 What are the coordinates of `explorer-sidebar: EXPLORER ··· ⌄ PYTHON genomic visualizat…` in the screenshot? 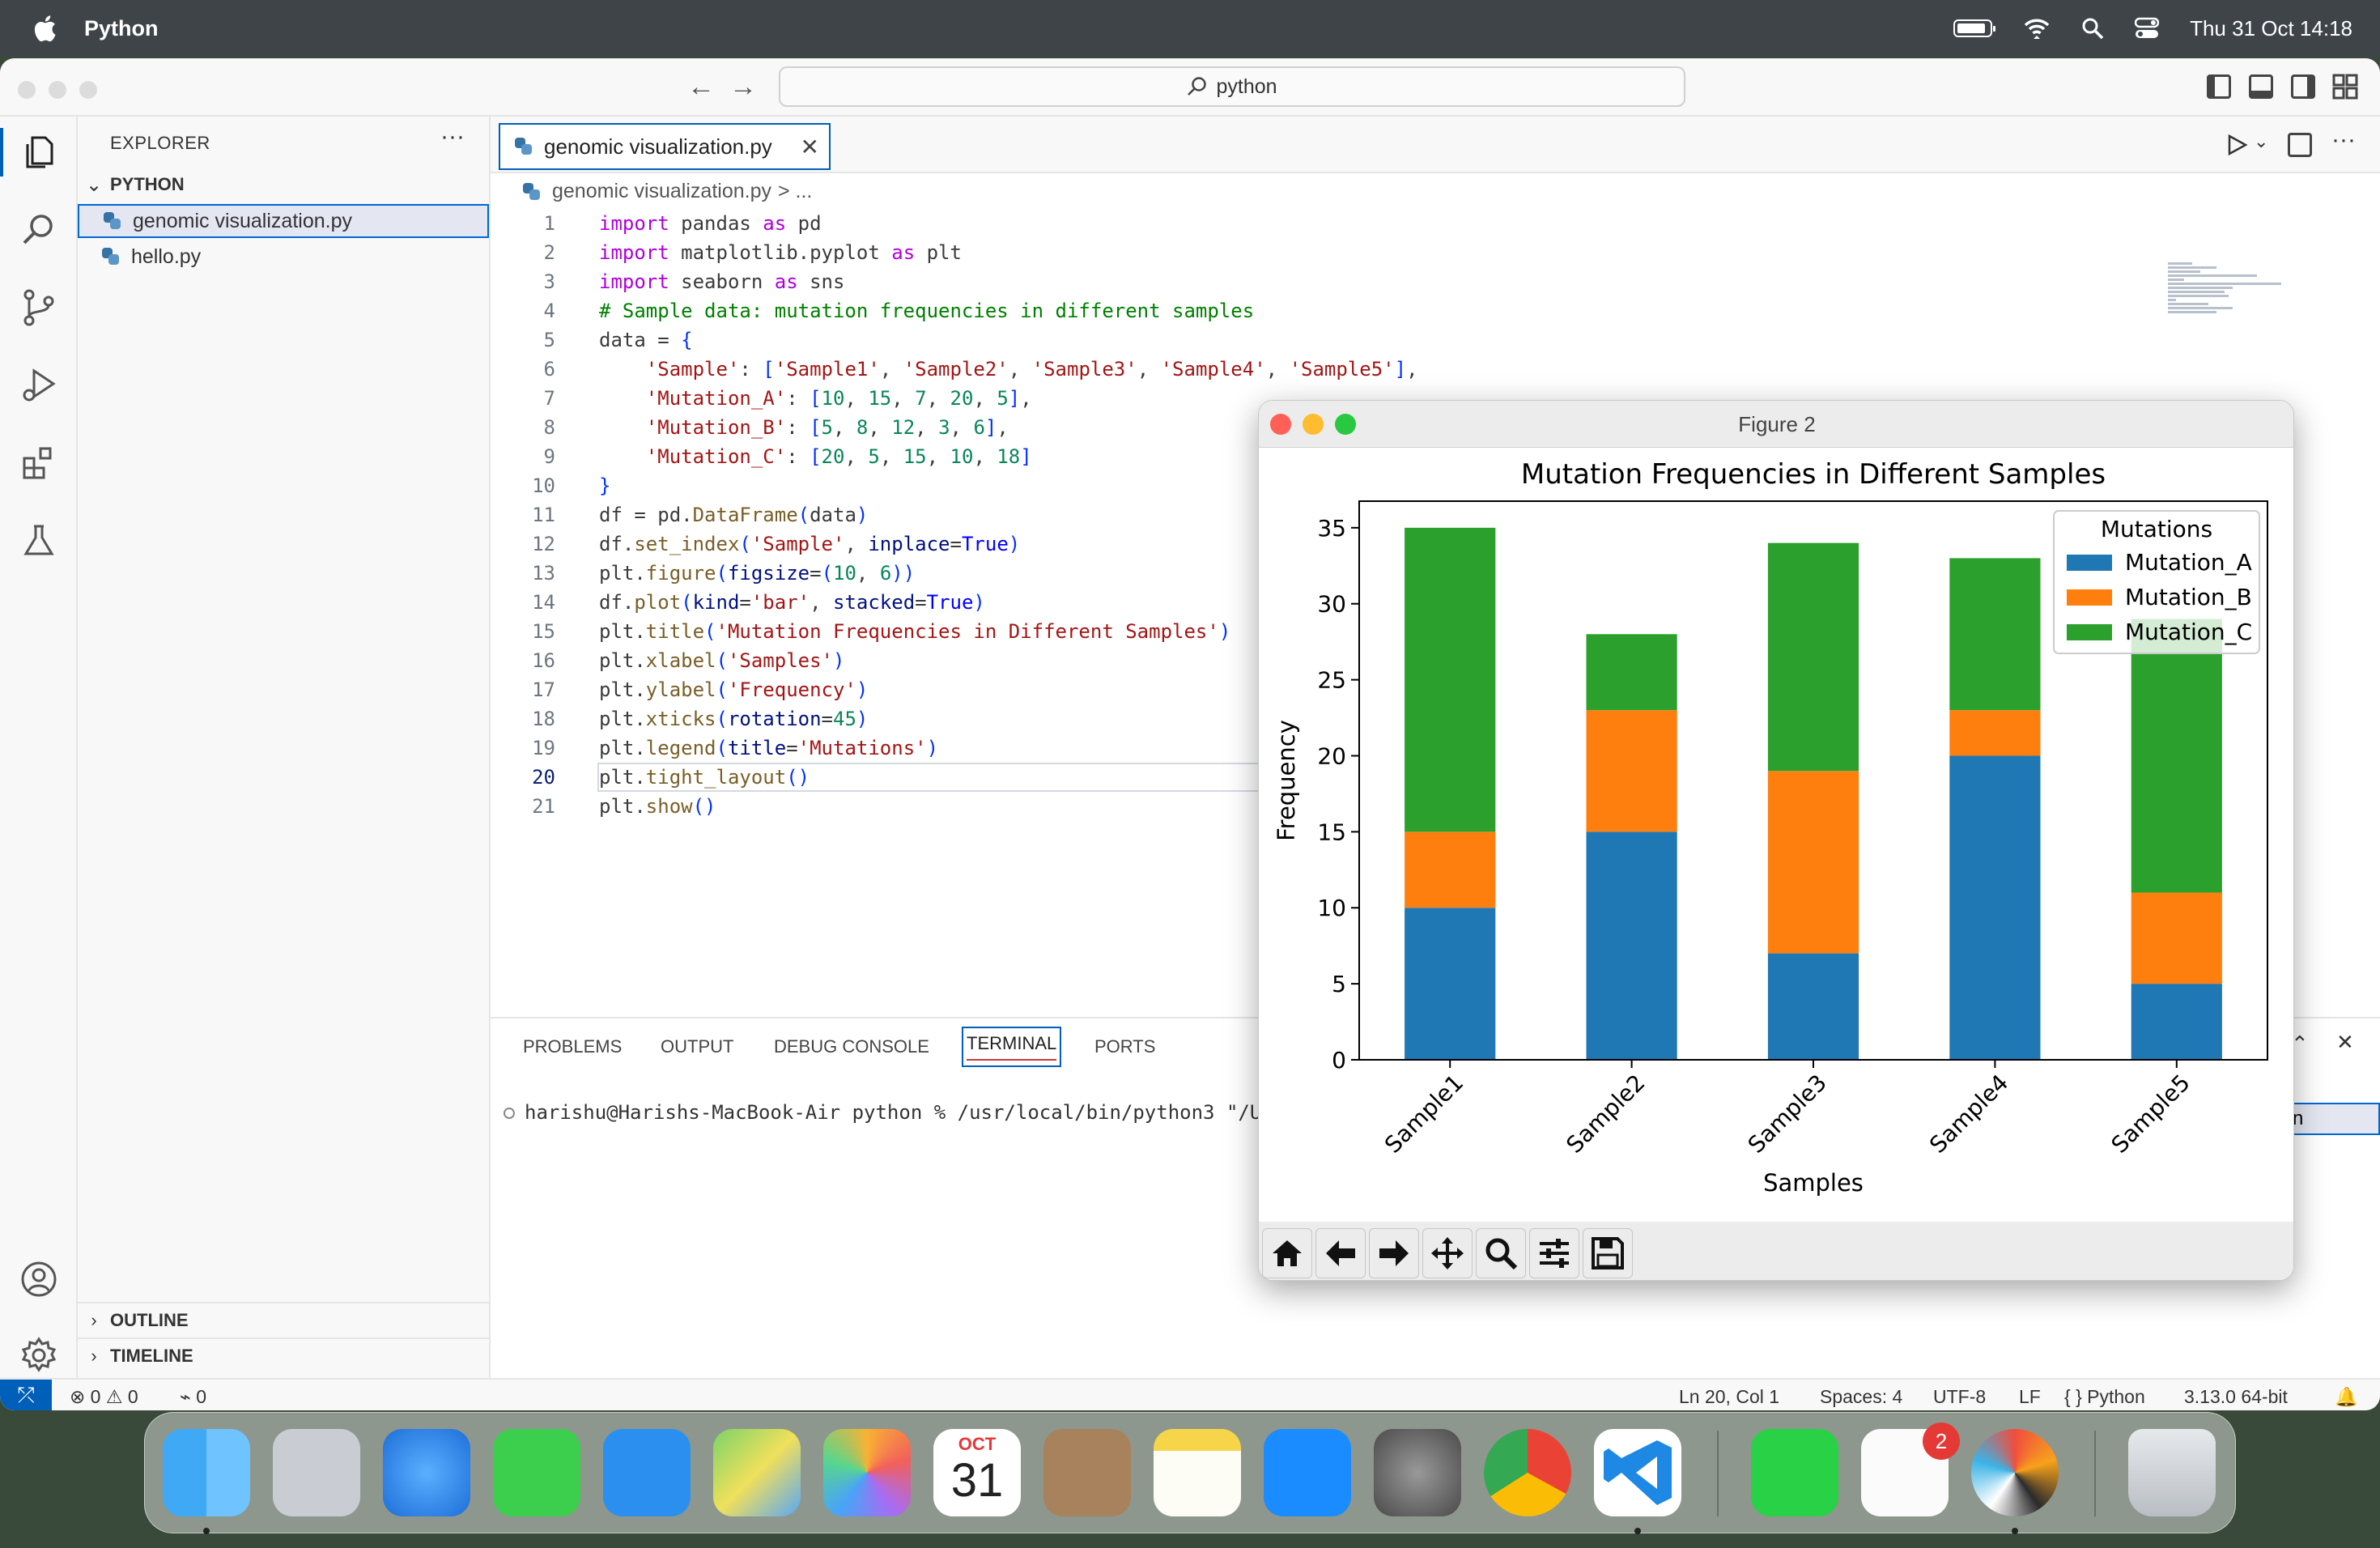 It's located at (284, 748).